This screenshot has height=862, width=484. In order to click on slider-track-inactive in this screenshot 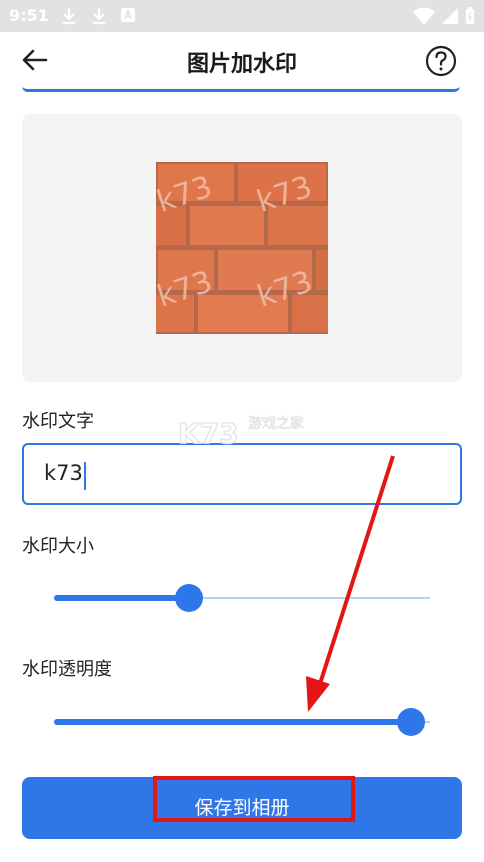, I will do `click(309, 598)`.